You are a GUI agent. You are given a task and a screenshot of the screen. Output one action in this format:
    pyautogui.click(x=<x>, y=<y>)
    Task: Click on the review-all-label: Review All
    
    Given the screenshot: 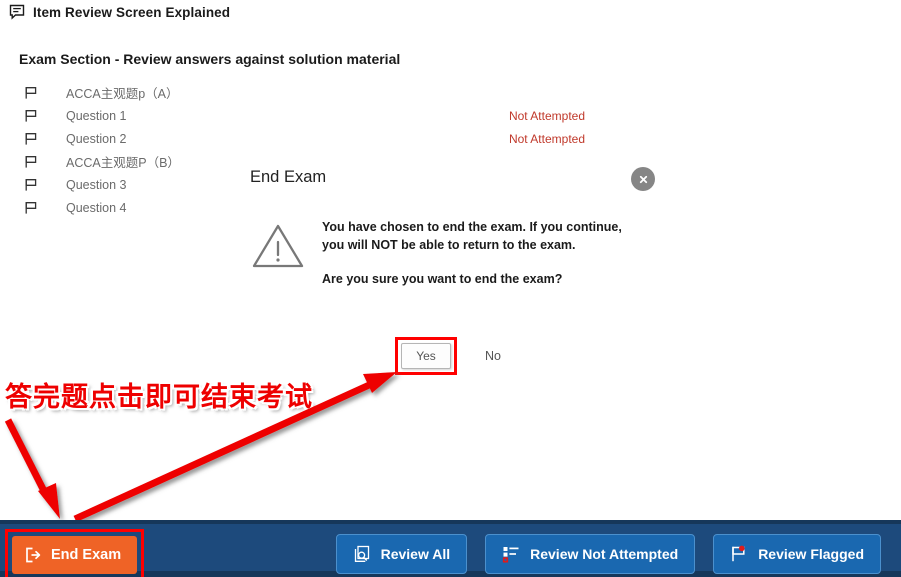 What is the action you would take?
    pyautogui.click(x=415, y=554)
    